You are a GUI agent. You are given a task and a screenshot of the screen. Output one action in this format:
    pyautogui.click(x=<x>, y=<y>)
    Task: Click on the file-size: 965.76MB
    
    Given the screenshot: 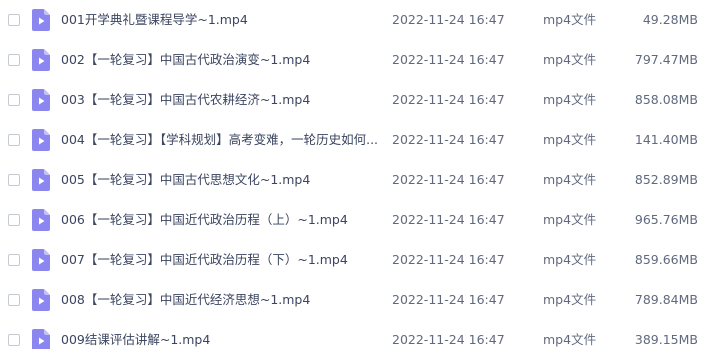 What is the action you would take?
    pyautogui.click(x=666, y=219)
    